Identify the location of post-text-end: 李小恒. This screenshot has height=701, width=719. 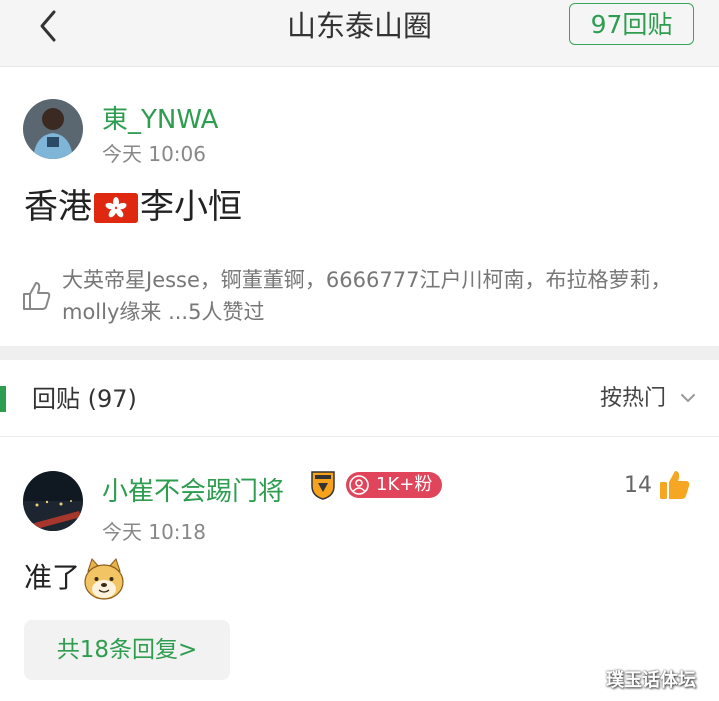
(191, 207).